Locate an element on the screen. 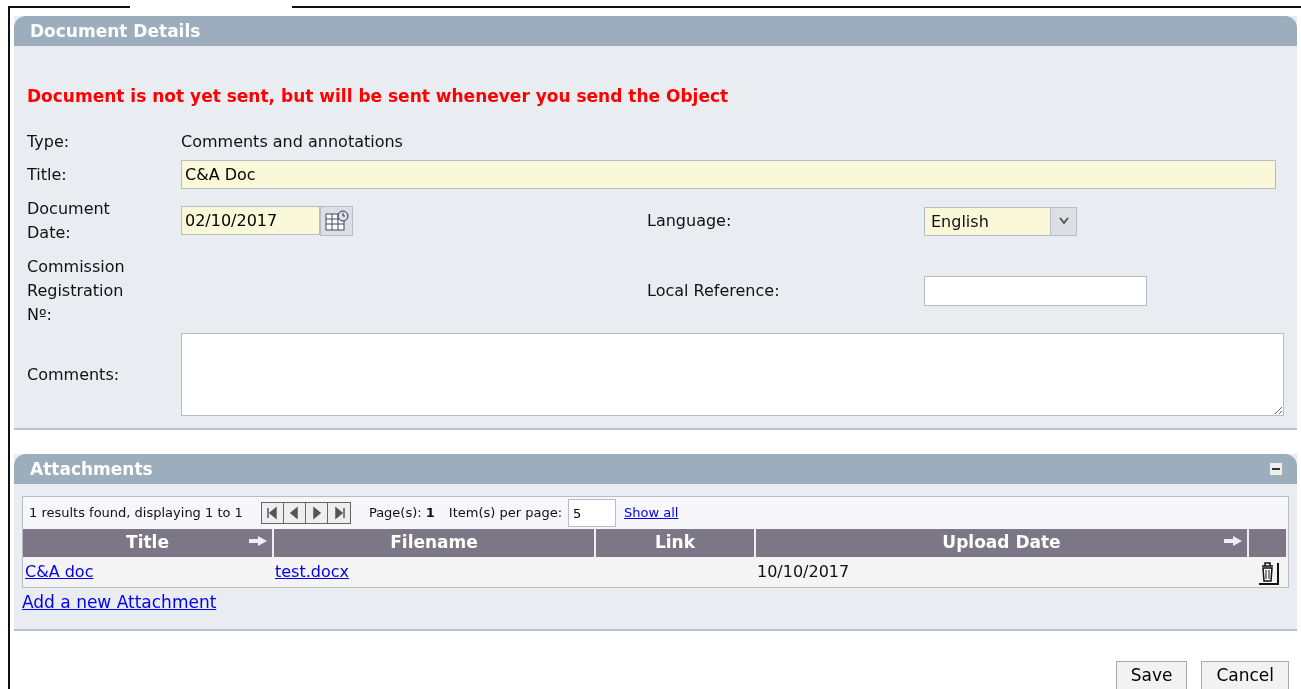 The image size is (1301, 689). add-attachment-link: Add a new Attachment is located at coordinates (119, 601).